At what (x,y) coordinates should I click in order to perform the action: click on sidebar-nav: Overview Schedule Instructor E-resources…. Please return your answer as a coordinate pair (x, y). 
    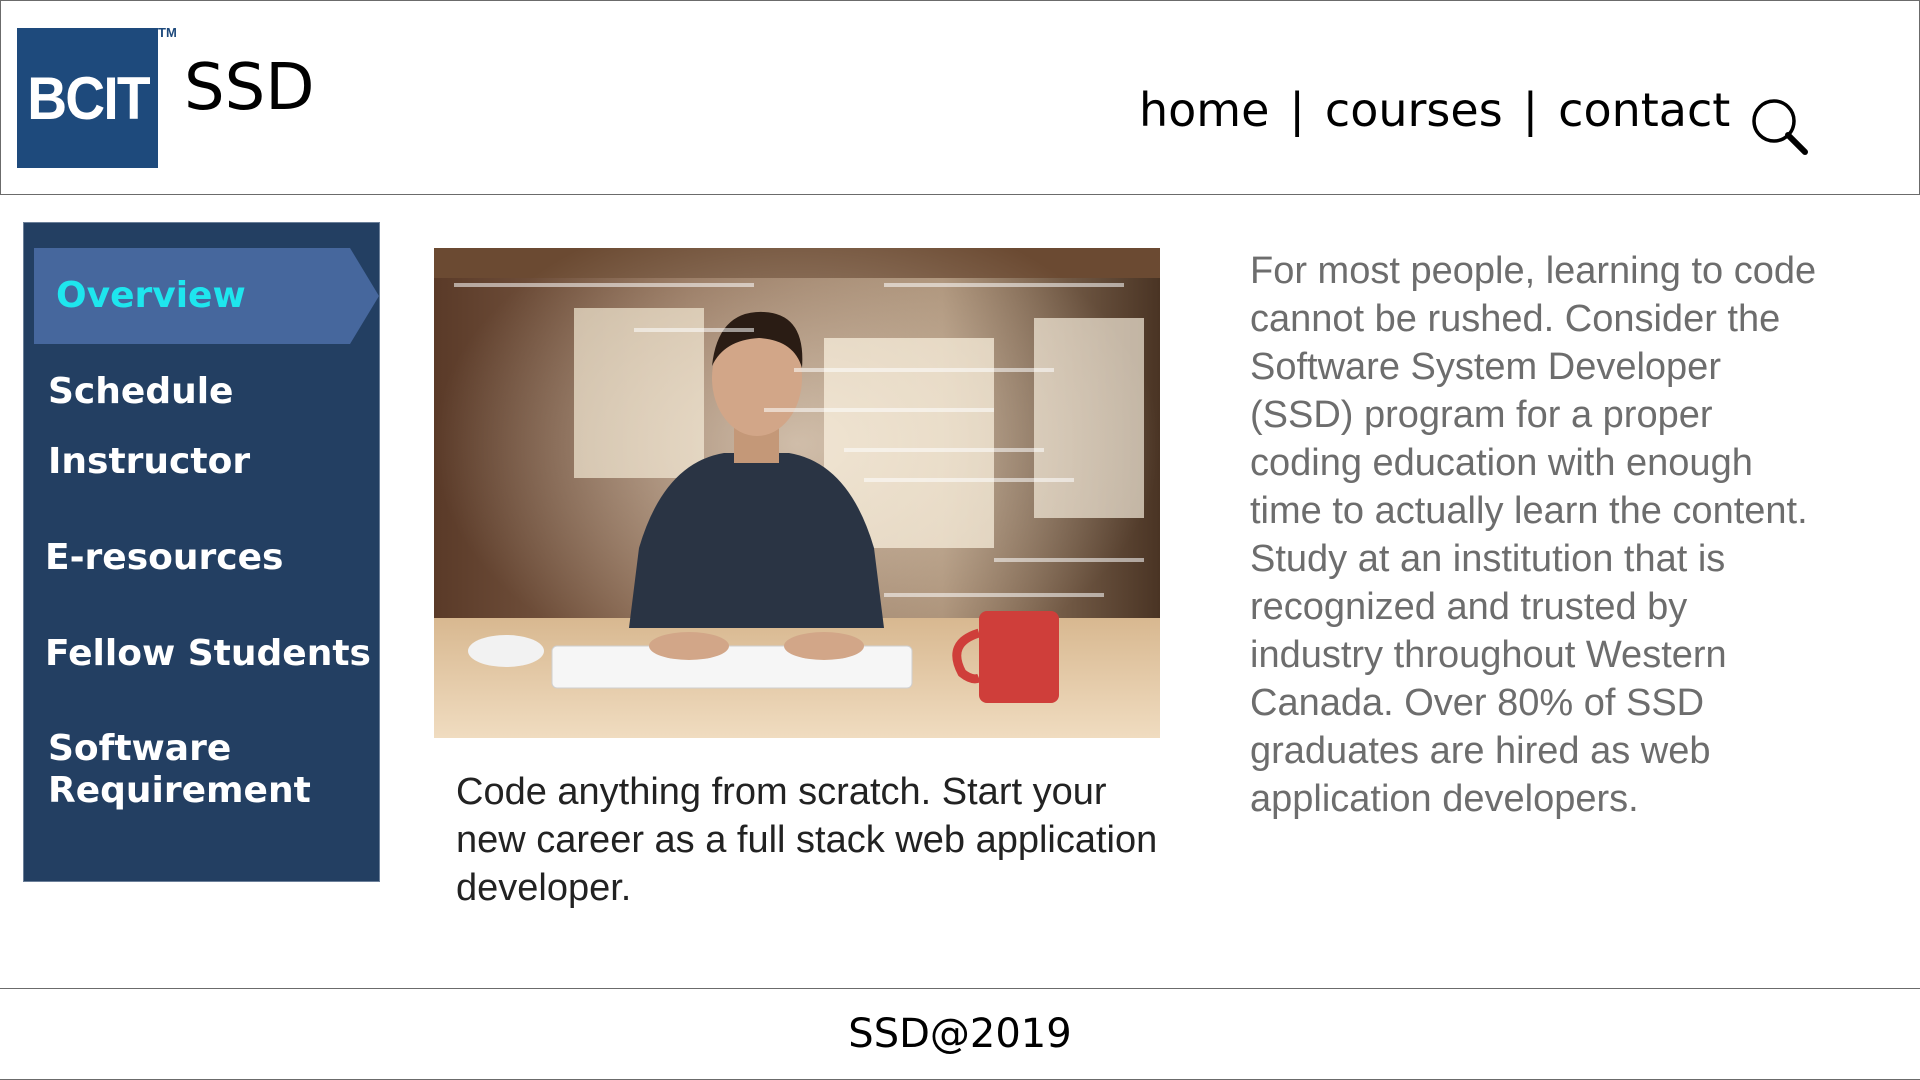
    Looking at the image, I should click on (201, 552).